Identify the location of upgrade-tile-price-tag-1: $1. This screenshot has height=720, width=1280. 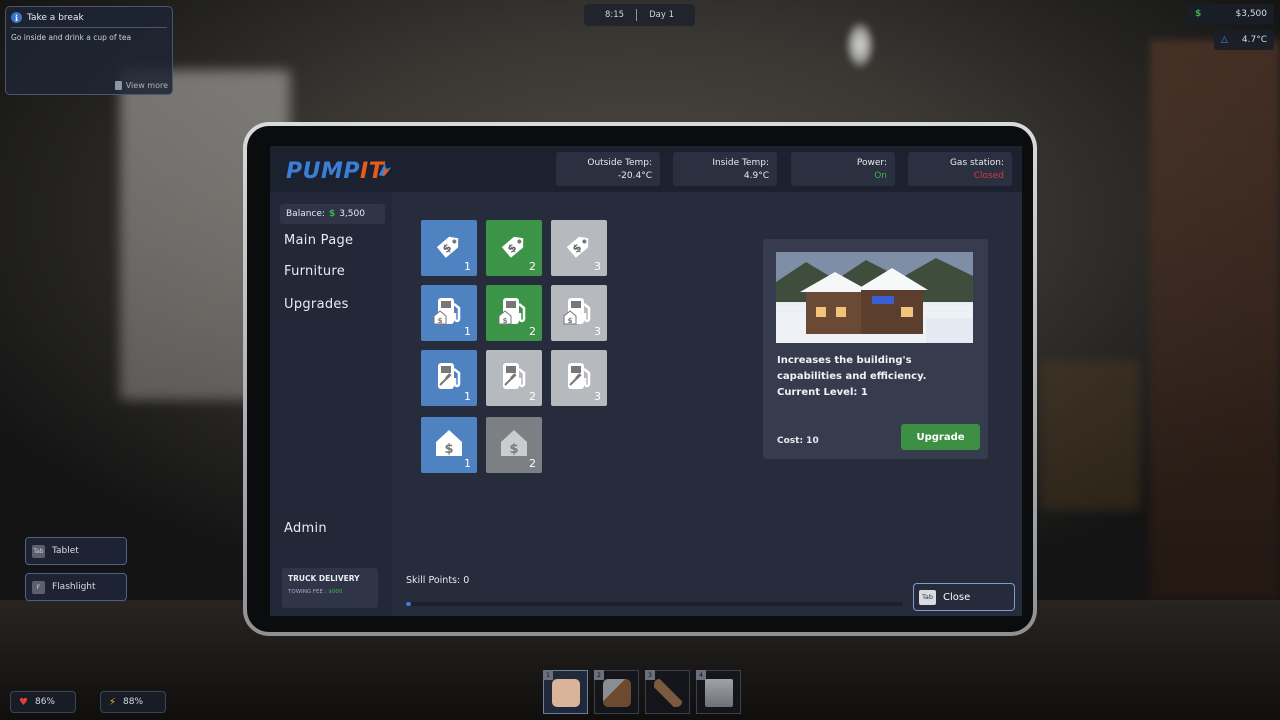
(449, 248).